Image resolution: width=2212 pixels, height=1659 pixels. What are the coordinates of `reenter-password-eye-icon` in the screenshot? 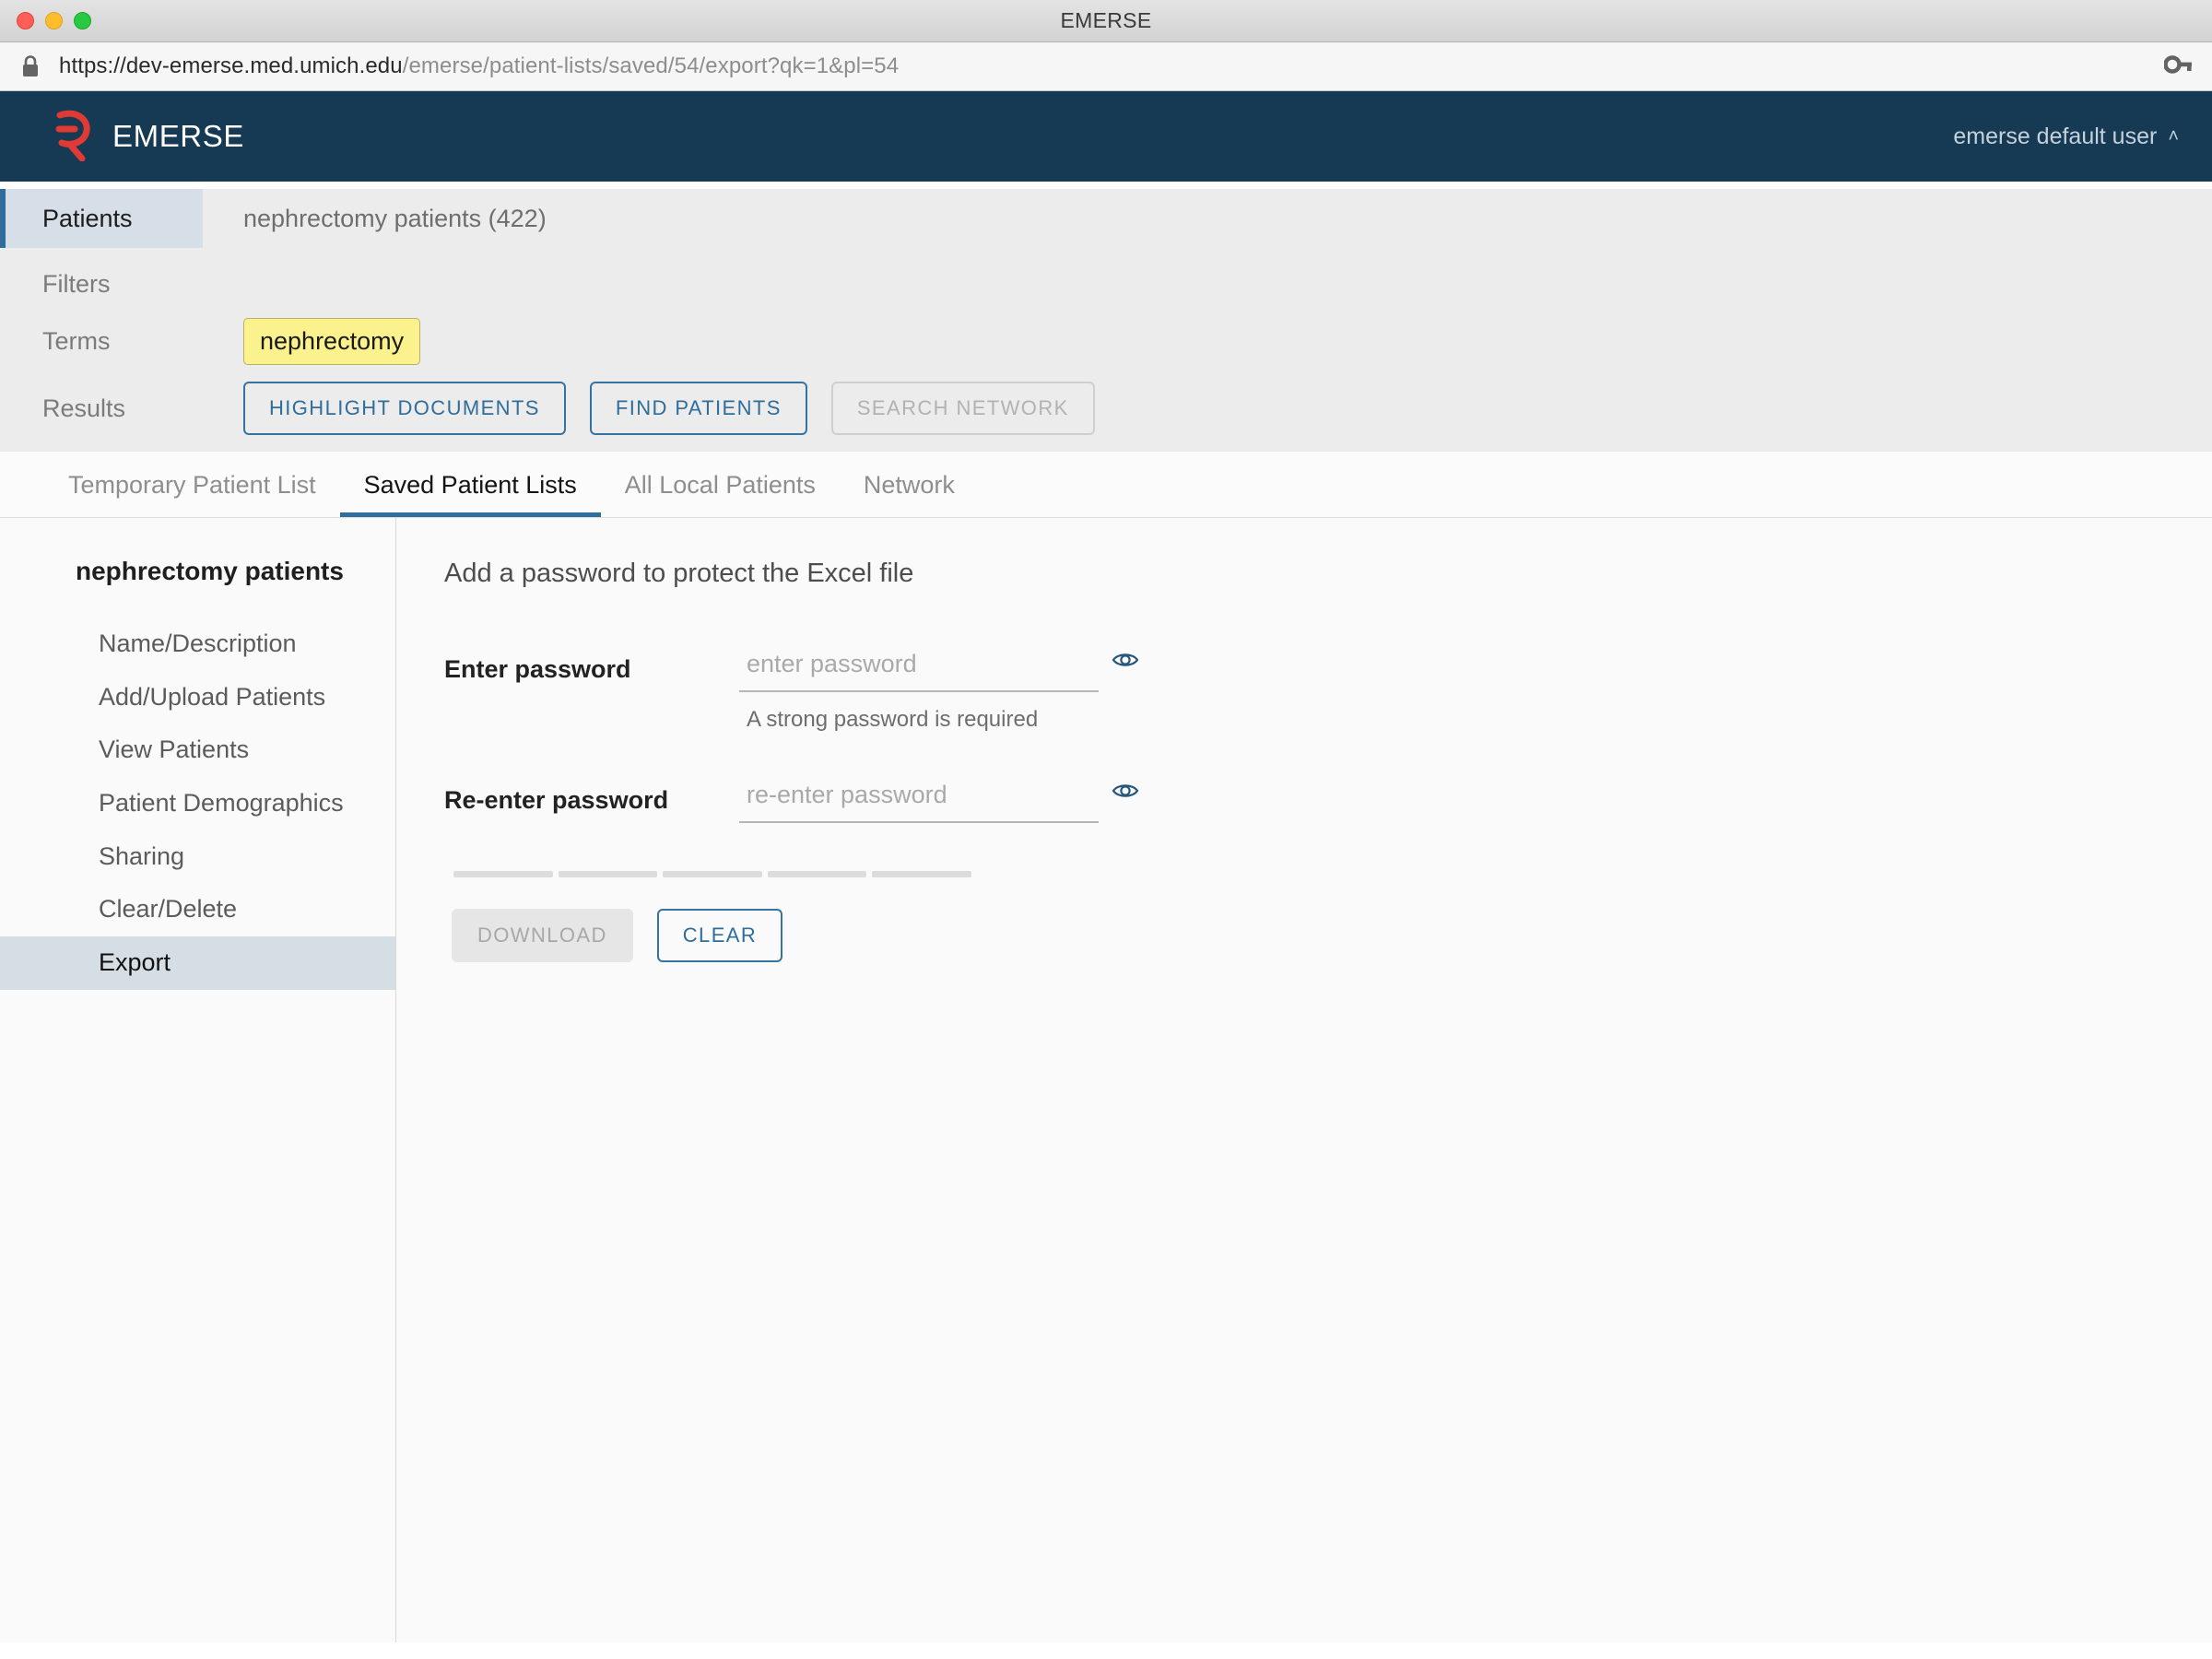 It's located at (1125, 792).